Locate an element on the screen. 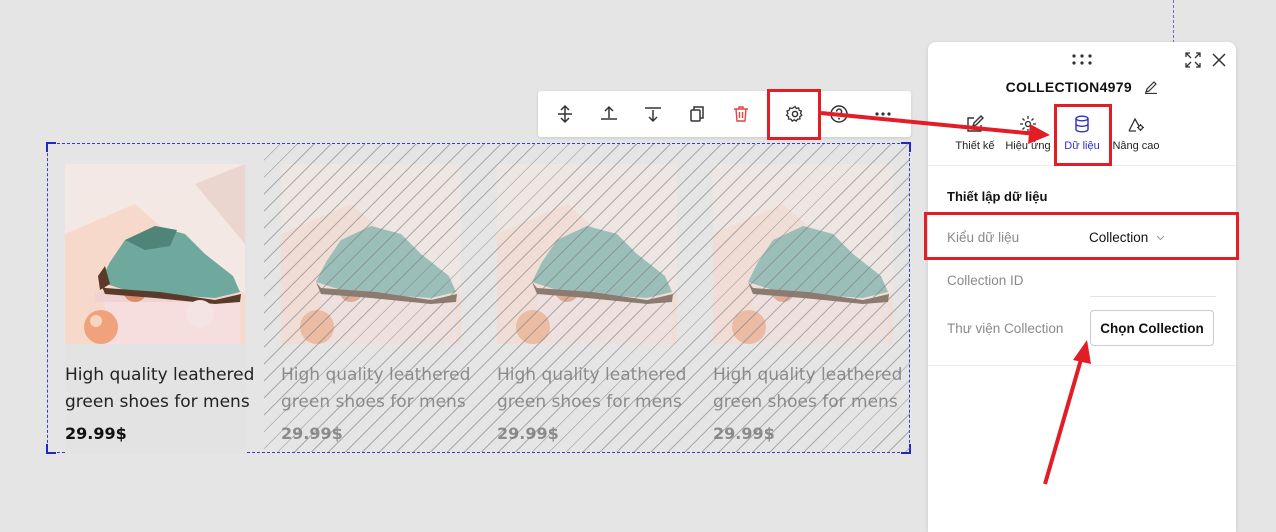  guide-line is located at coordinates (1173, 24).